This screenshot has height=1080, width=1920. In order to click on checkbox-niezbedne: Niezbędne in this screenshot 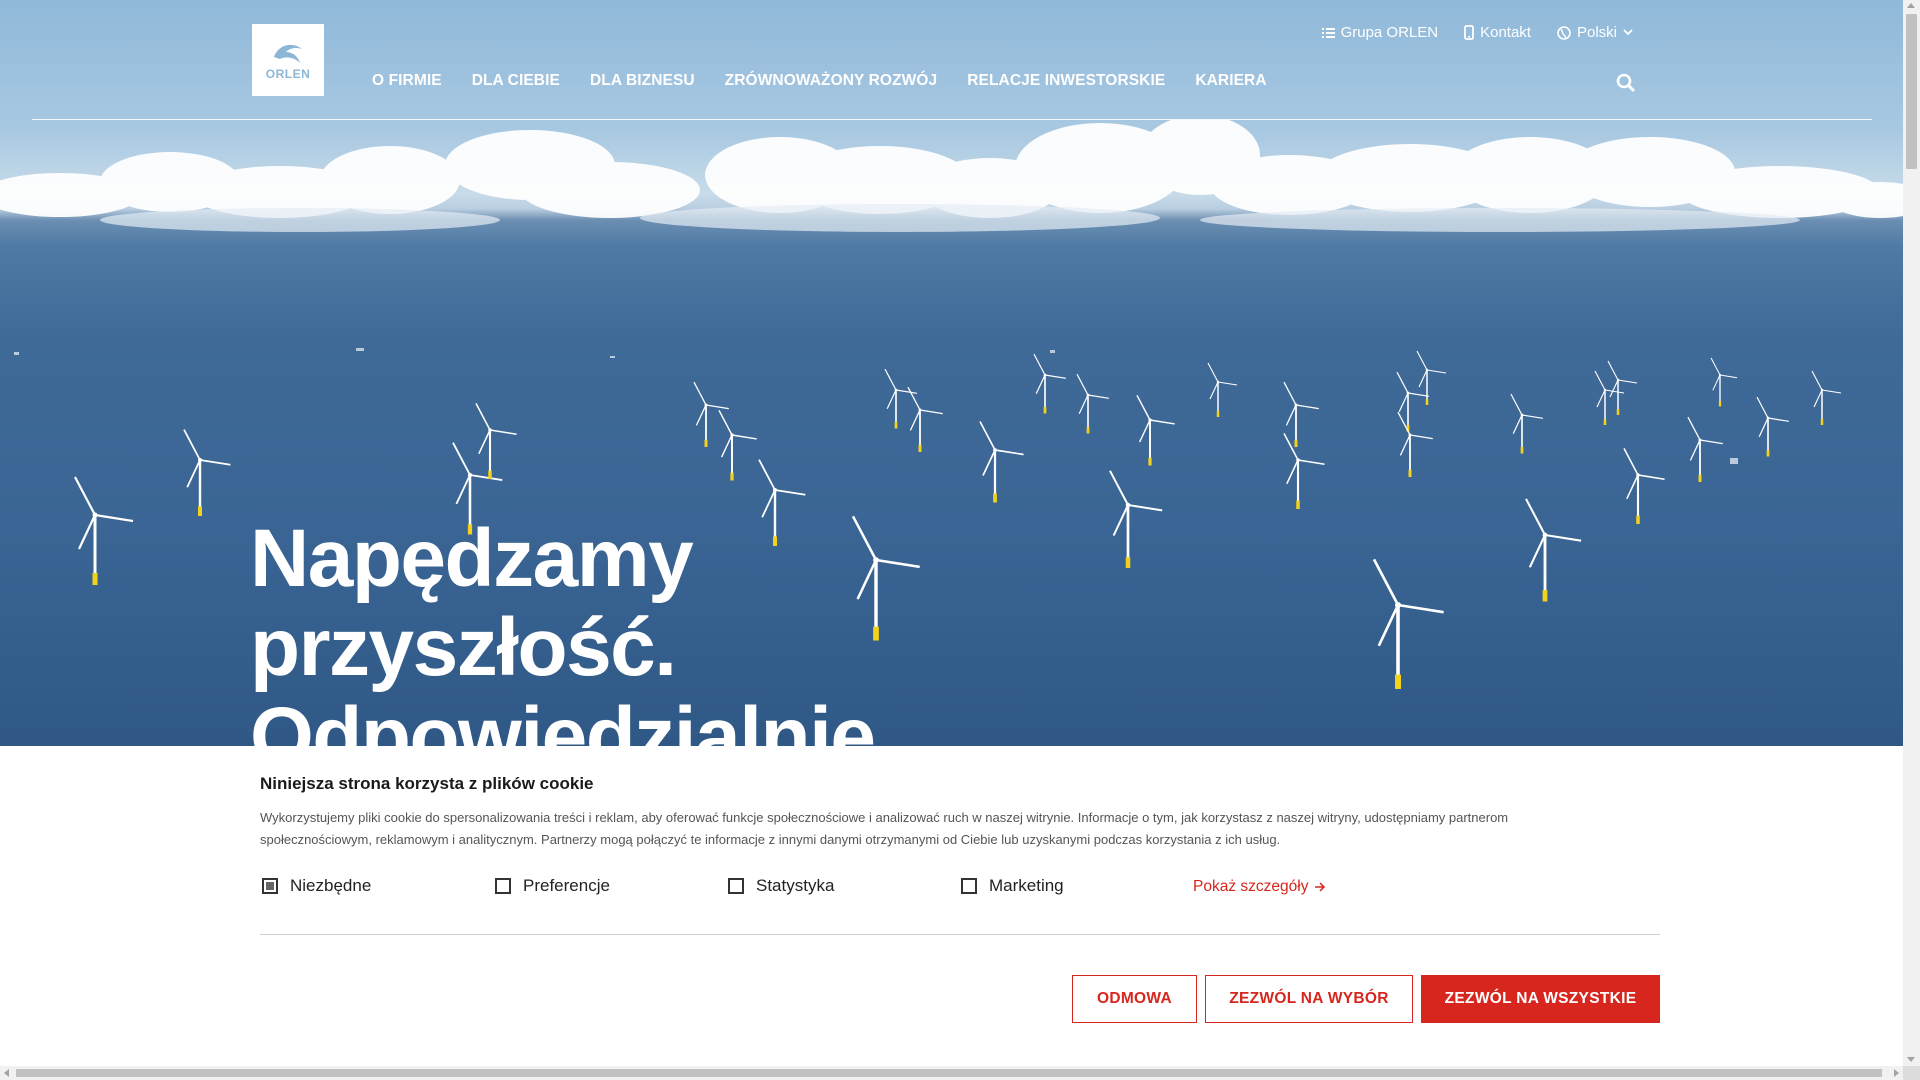, I will do `click(378, 886)`.